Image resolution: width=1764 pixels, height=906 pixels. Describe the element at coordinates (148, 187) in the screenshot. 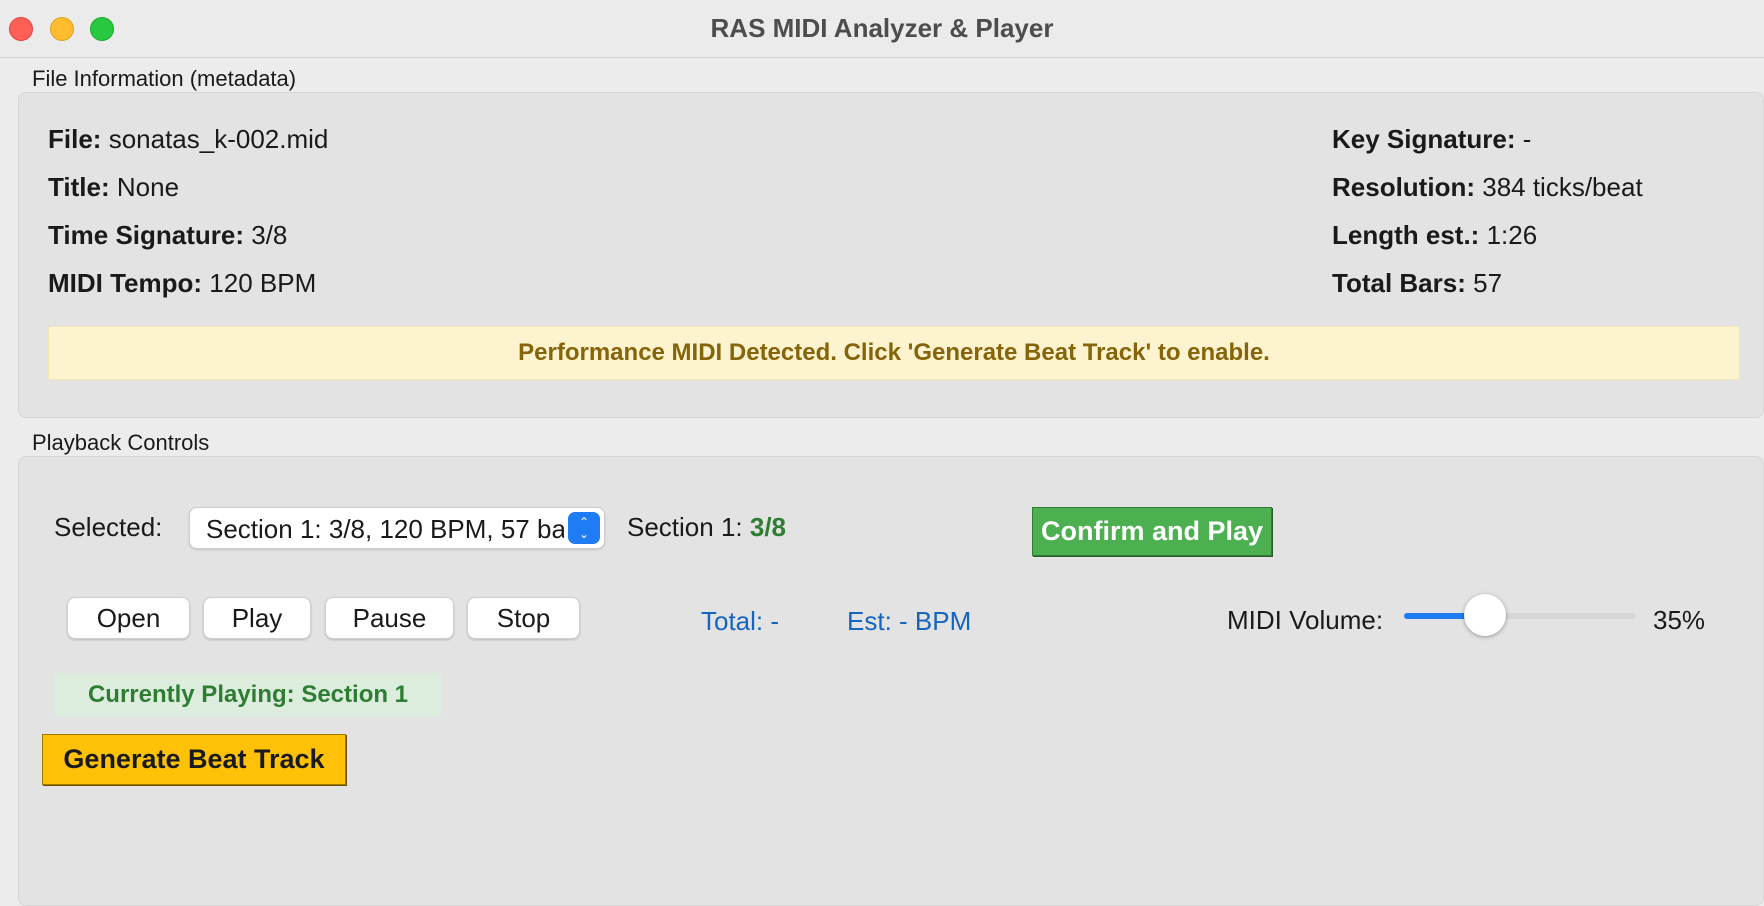

I see `title-value: None` at that location.